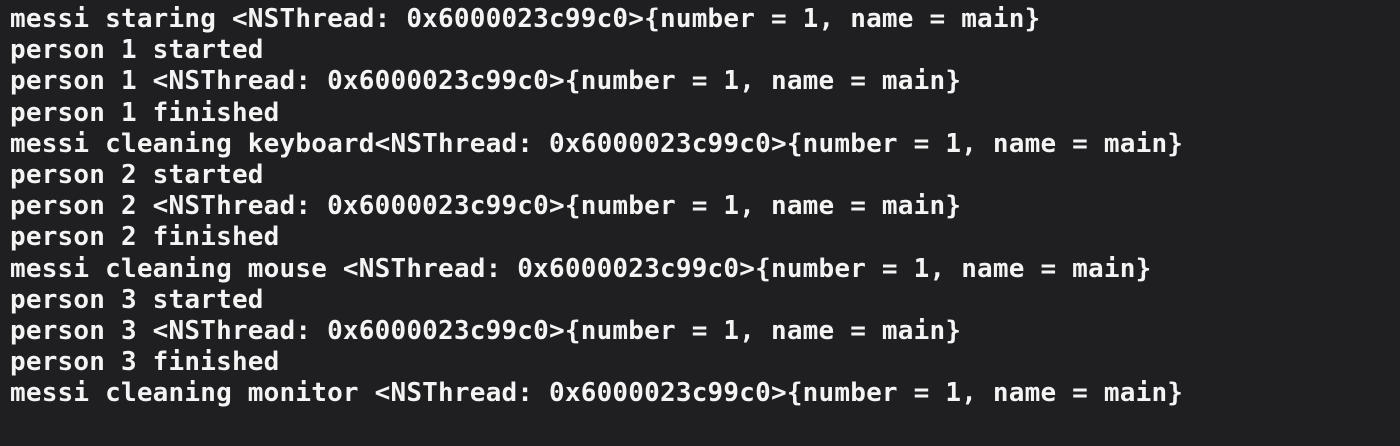 This screenshot has height=446, width=1400. Describe the element at coordinates (137, 299) in the screenshot. I see `console-line: person 3 started` at that location.